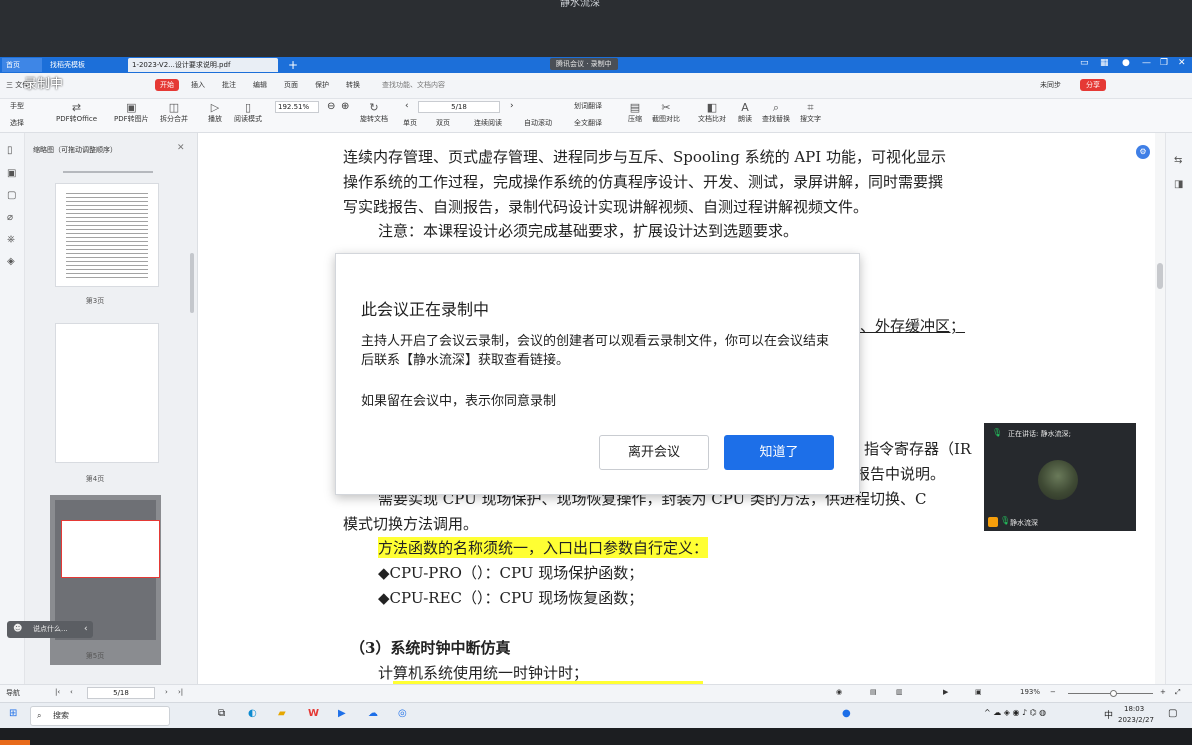 Image resolution: width=1192 pixels, height=745 pixels. What do you see at coordinates (57, 692) in the screenshot?
I see `first-page-icon: |‹` at bounding box center [57, 692].